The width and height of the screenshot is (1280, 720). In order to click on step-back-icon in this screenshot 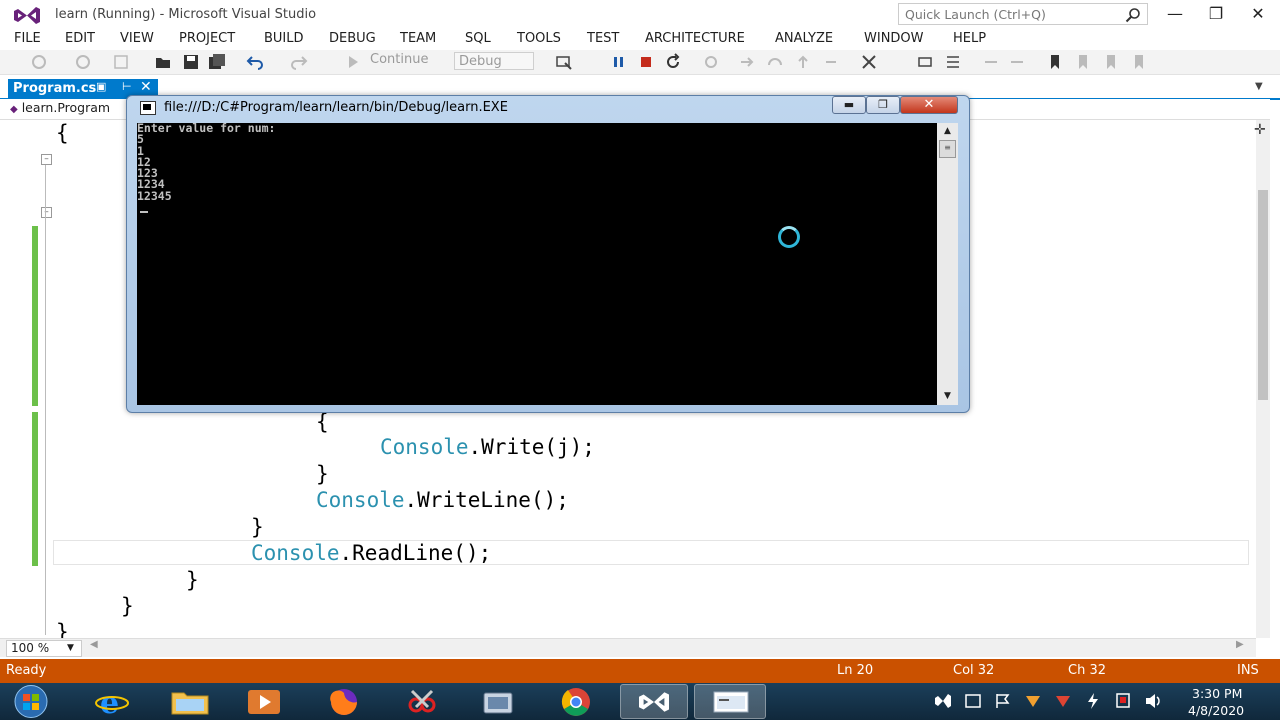, I will do `click(831, 62)`.